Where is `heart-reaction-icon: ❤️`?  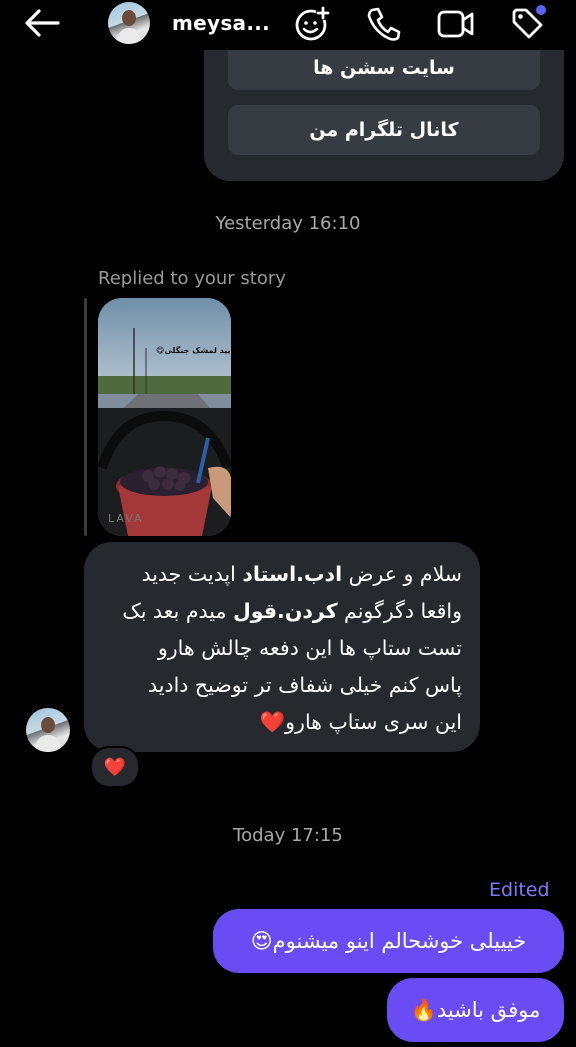
heart-reaction-icon: ❤️ is located at coordinates (115, 767).